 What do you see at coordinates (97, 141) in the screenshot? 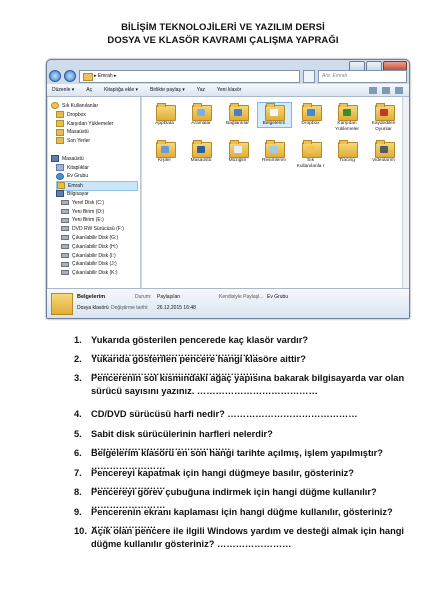
I see `nav-item: Son Yerler` at bounding box center [97, 141].